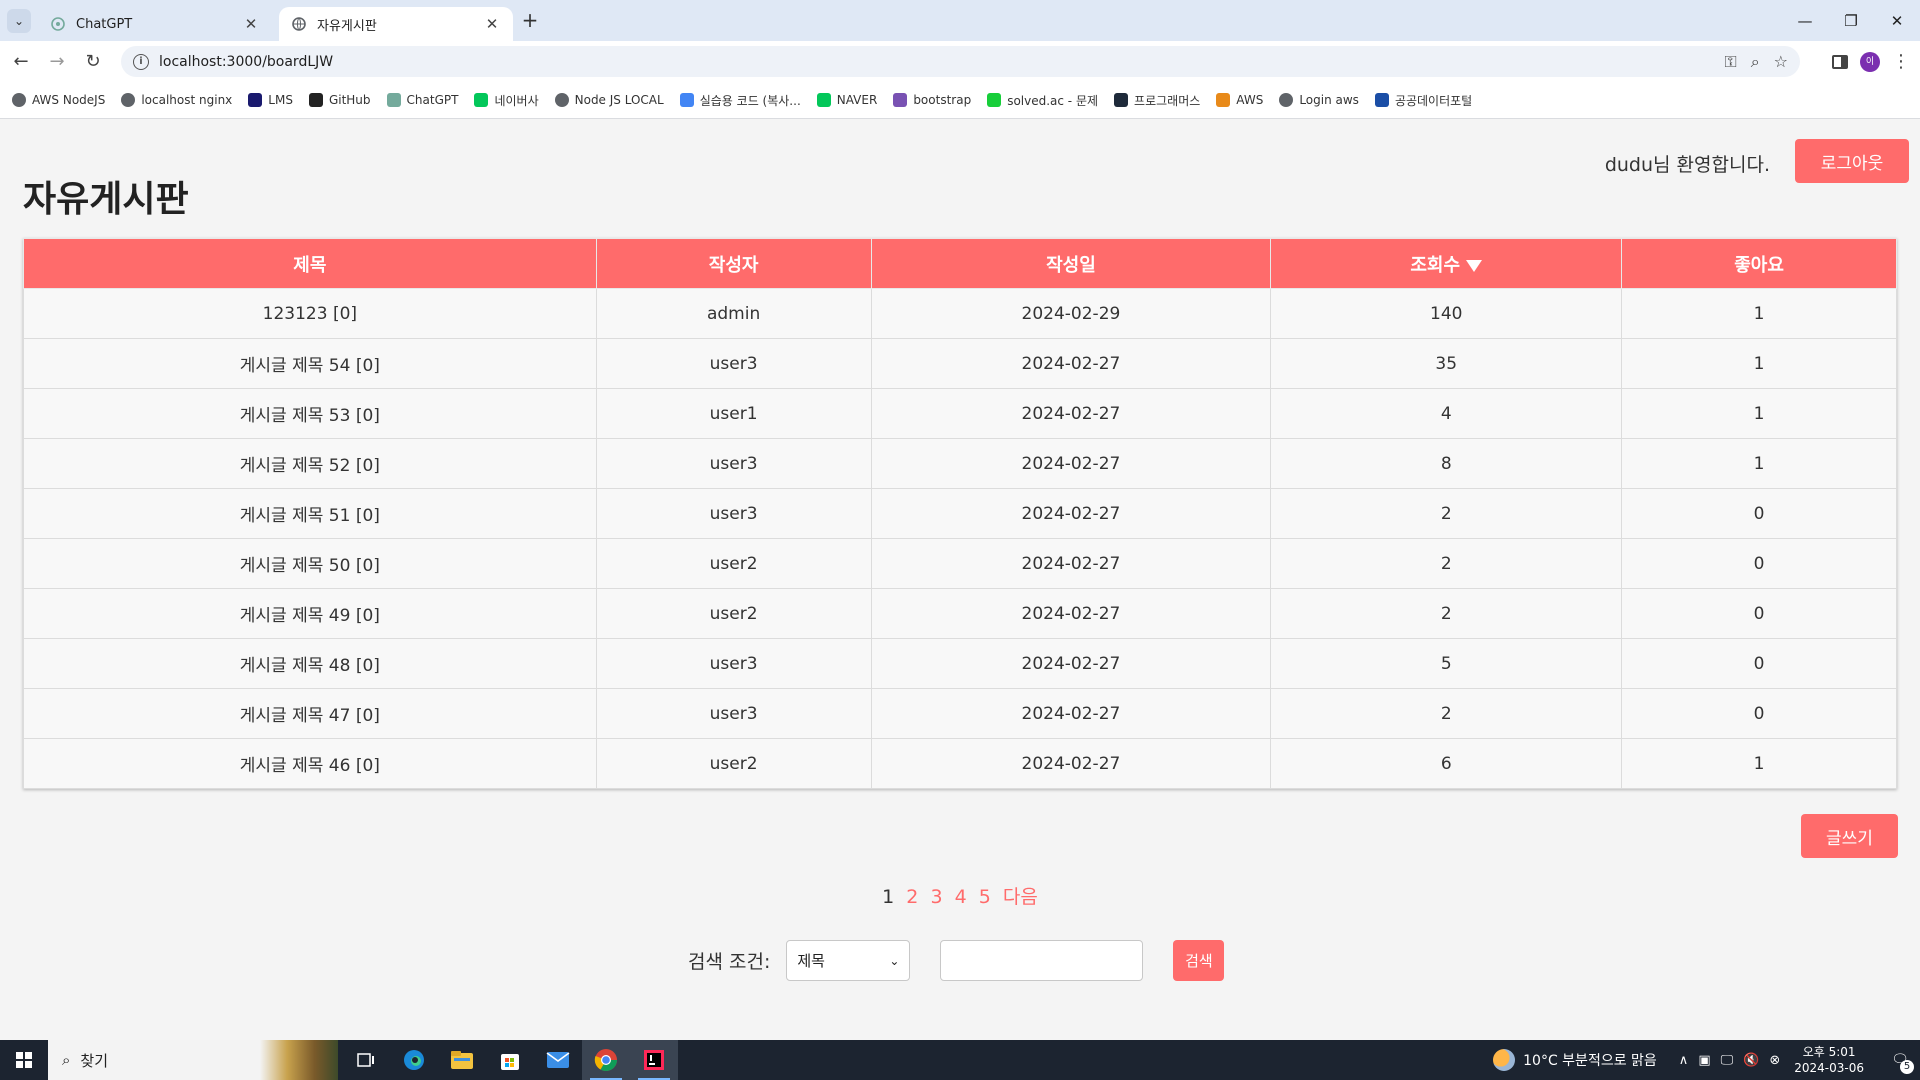 The width and height of the screenshot is (1920, 1080). I want to click on cell-views: 5, so click(1446, 663).